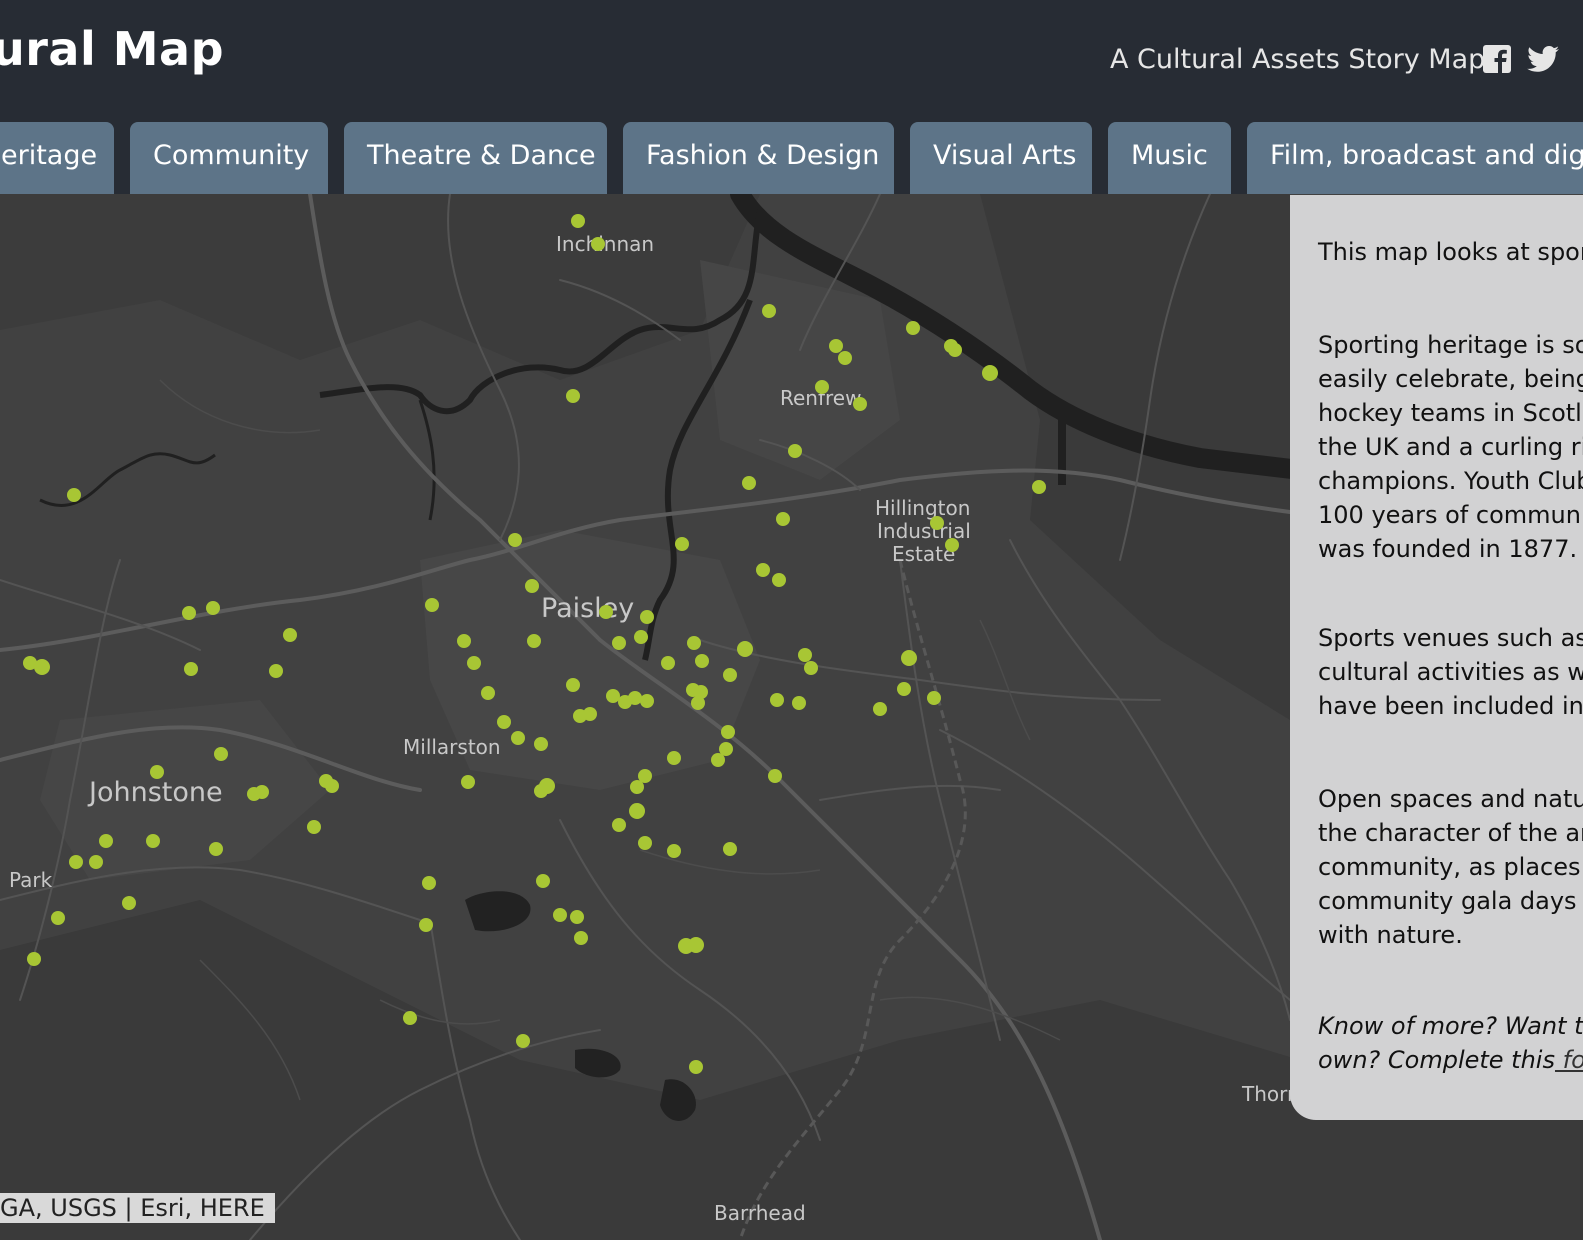 This screenshot has height=1240, width=1583. What do you see at coordinates (1169, 158) in the screenshot?
I see `tab-music: Music` at bounding box center [1169, 158].